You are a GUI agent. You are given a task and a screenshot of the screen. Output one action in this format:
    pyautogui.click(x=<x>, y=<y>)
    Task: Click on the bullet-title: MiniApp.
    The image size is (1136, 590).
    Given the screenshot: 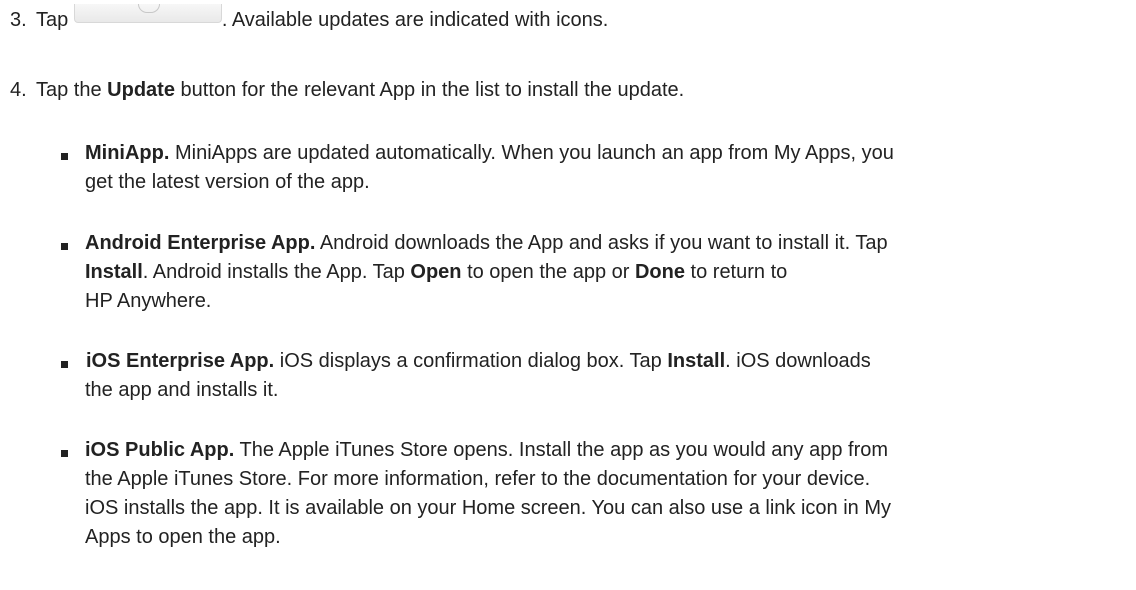 What is the action you would take?
    pyautogui.click(x=127, y=153)
    